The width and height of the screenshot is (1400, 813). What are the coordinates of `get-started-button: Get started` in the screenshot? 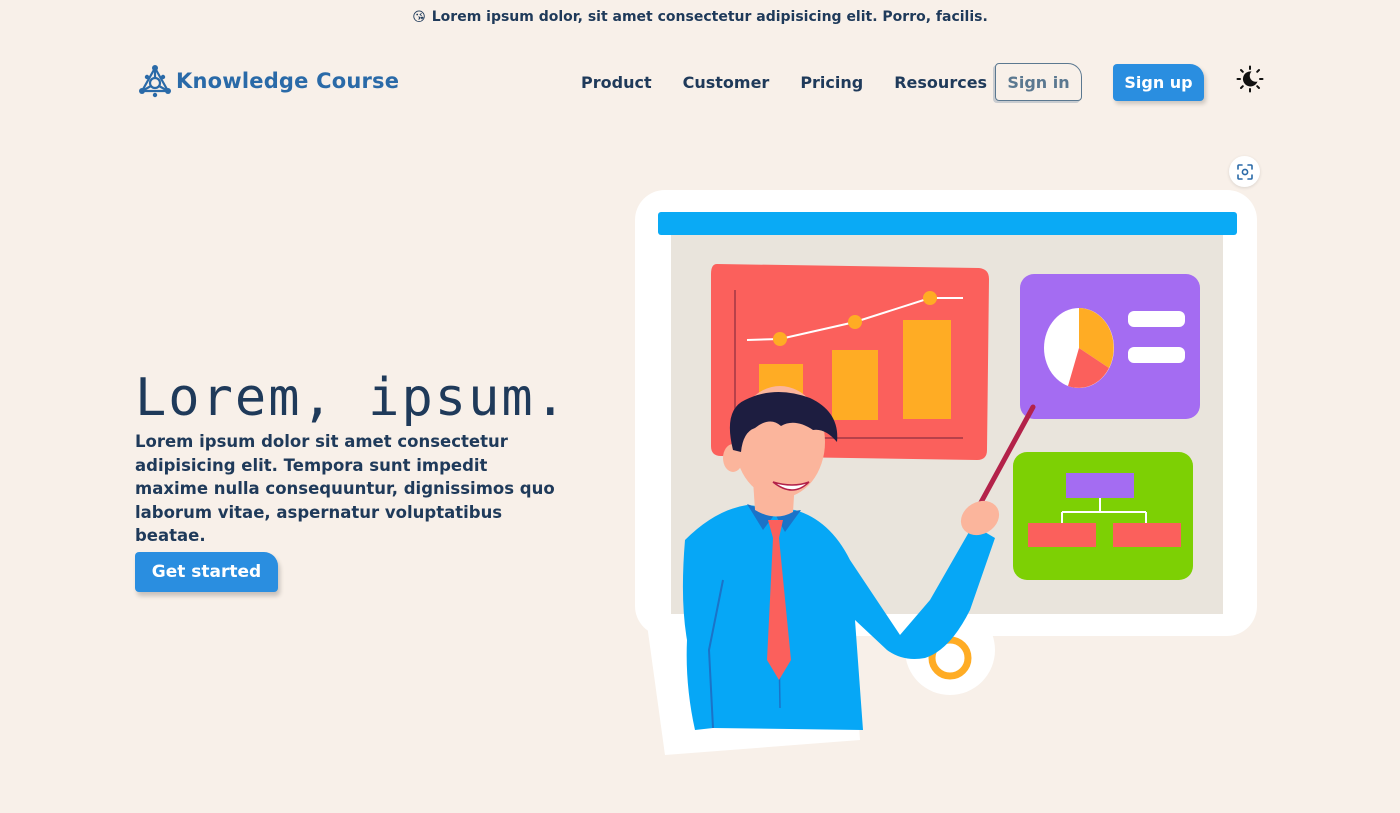 It's located at (206, 572).